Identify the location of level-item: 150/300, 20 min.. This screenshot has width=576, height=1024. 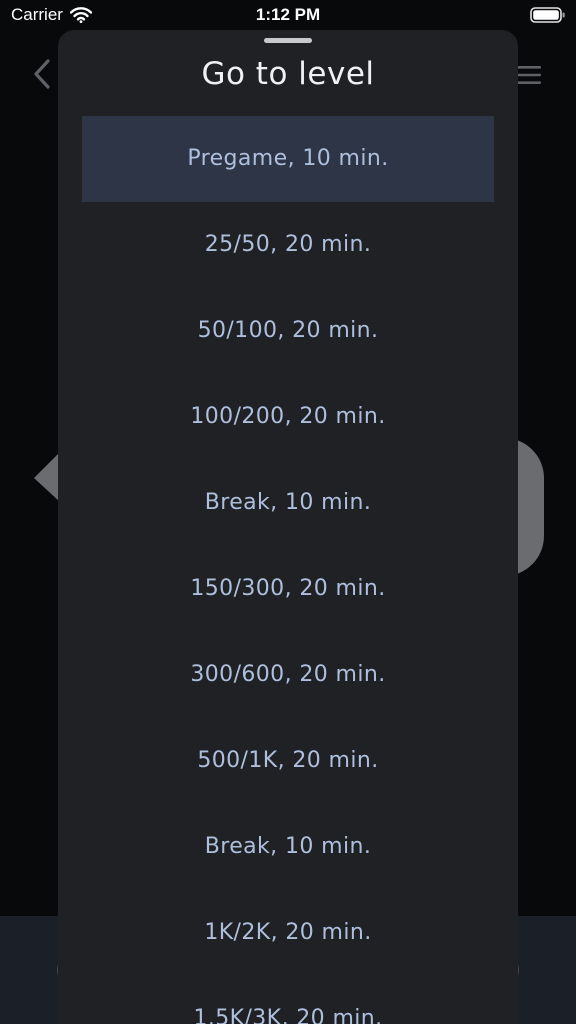
(288, 589).